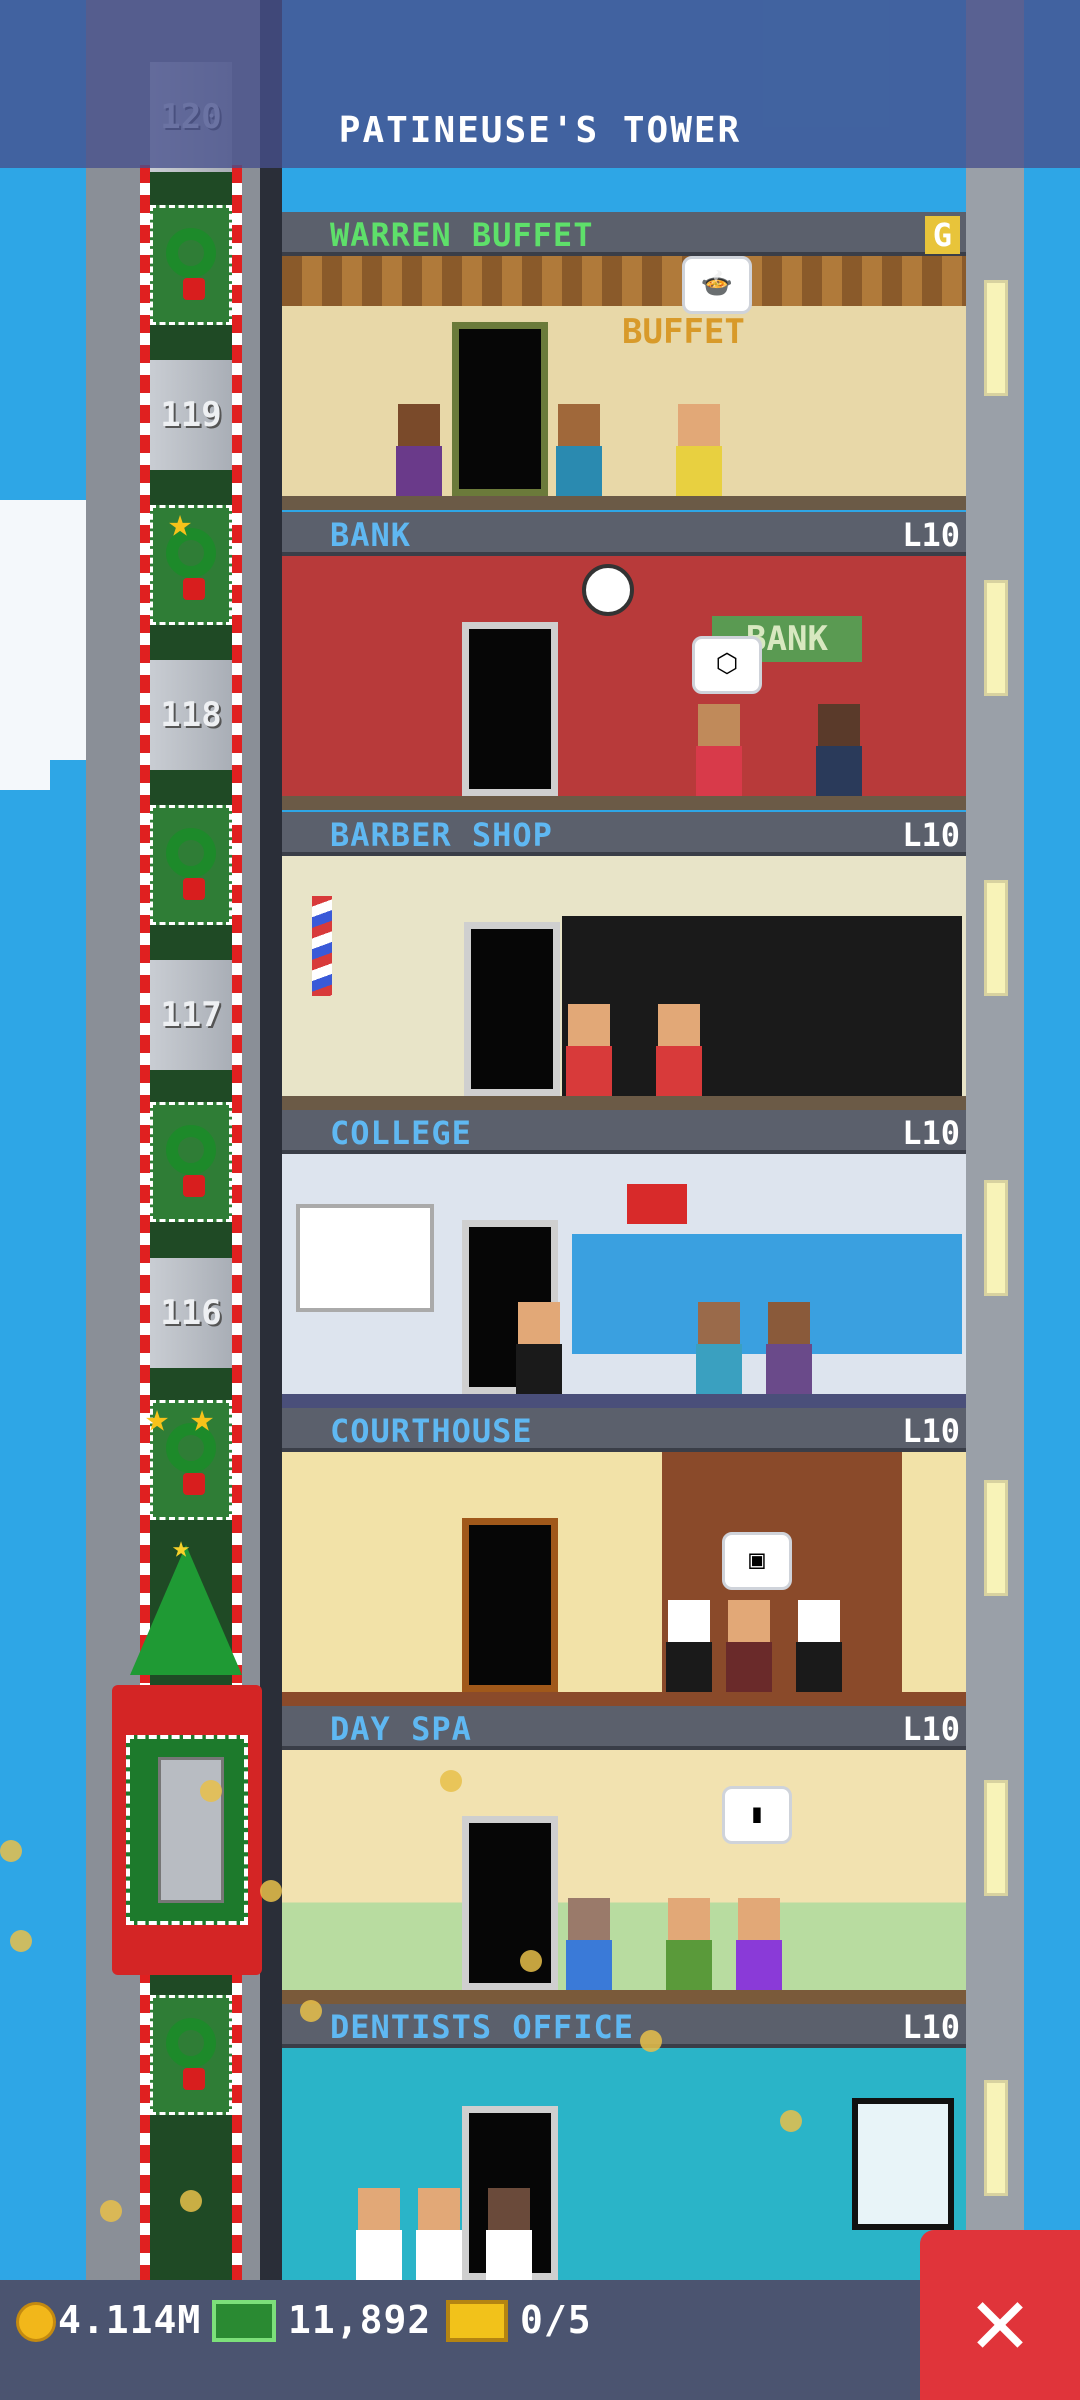  What do you see at coordinates (903, 2164) in the screenshot?
I see `window` at bounding box center [903, 2164].